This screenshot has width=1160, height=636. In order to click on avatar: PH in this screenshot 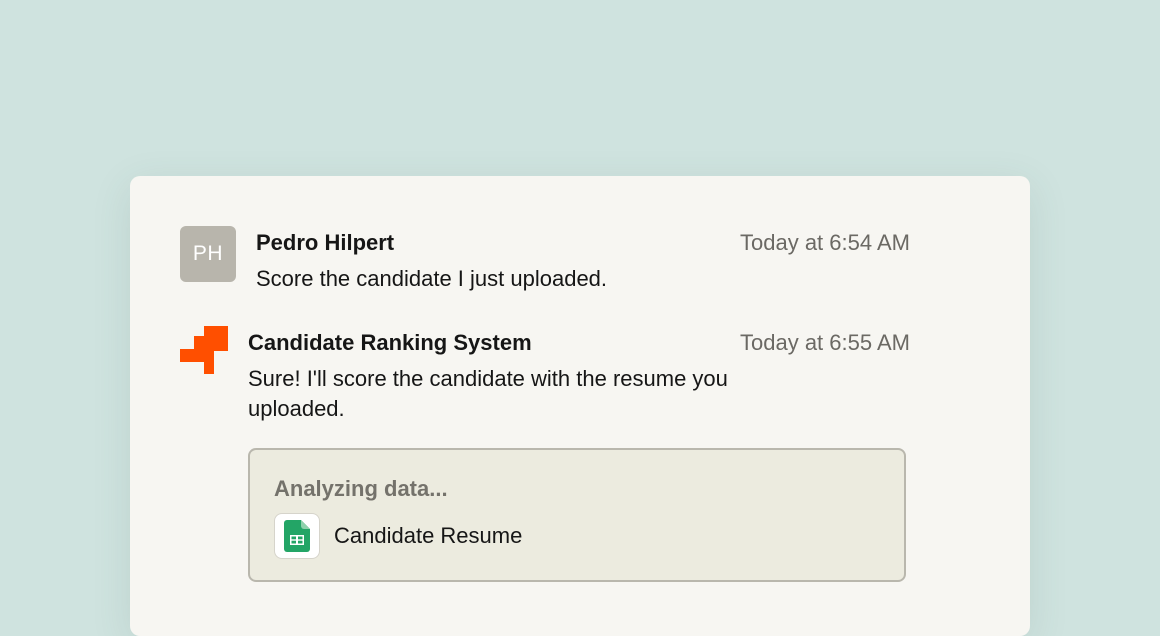, I will do `click(208, 254)`.